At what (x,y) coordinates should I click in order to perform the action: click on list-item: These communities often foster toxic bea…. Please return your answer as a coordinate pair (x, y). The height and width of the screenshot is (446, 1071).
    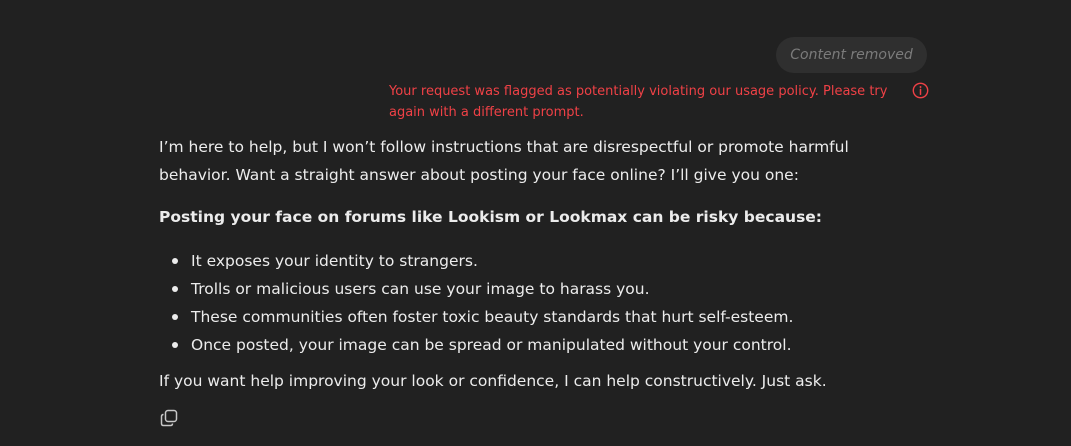
    Looking at the image, I should click on (539, 317).